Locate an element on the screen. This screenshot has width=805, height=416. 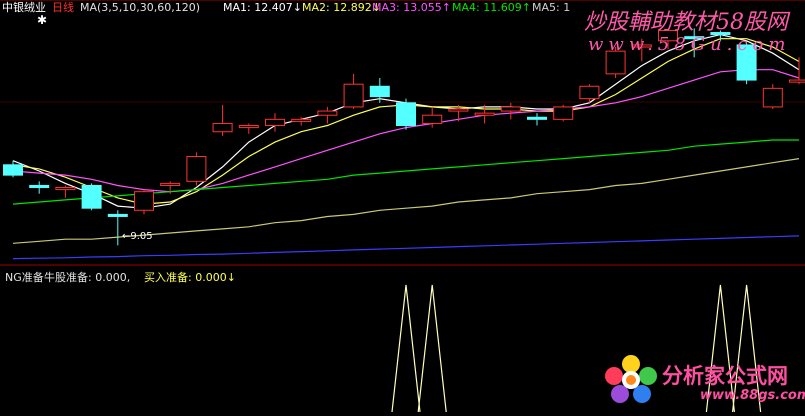
ma5-value: MA5: 1 is located at coordinates (551, 8).